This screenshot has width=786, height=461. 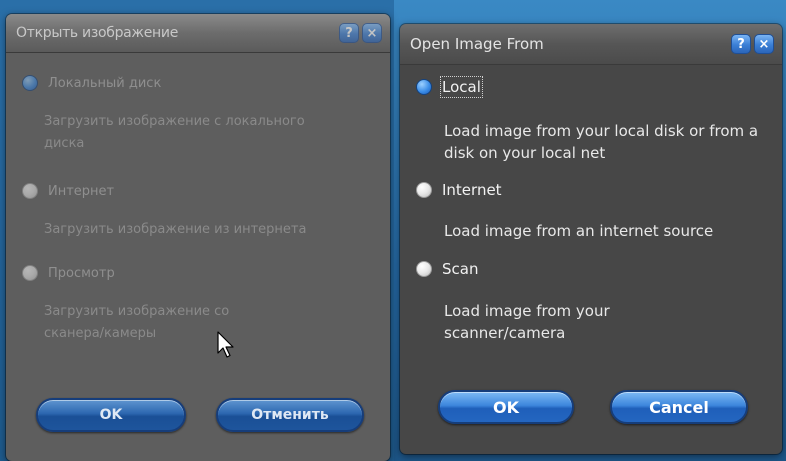 I want to click on option-internet-description: Load image from an internet source, so click(x=579, y=231).